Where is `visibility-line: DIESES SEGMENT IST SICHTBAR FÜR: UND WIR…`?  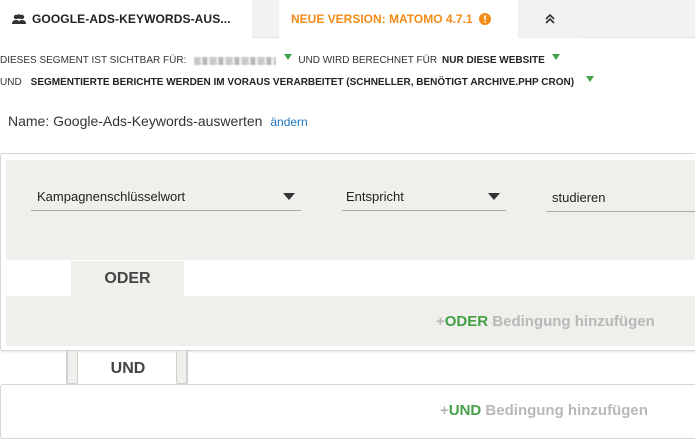 visibility-line: DIESES SEGMENT IST SICHTBAR FÜR: UND WIR… is located at coordinates (280, 59).